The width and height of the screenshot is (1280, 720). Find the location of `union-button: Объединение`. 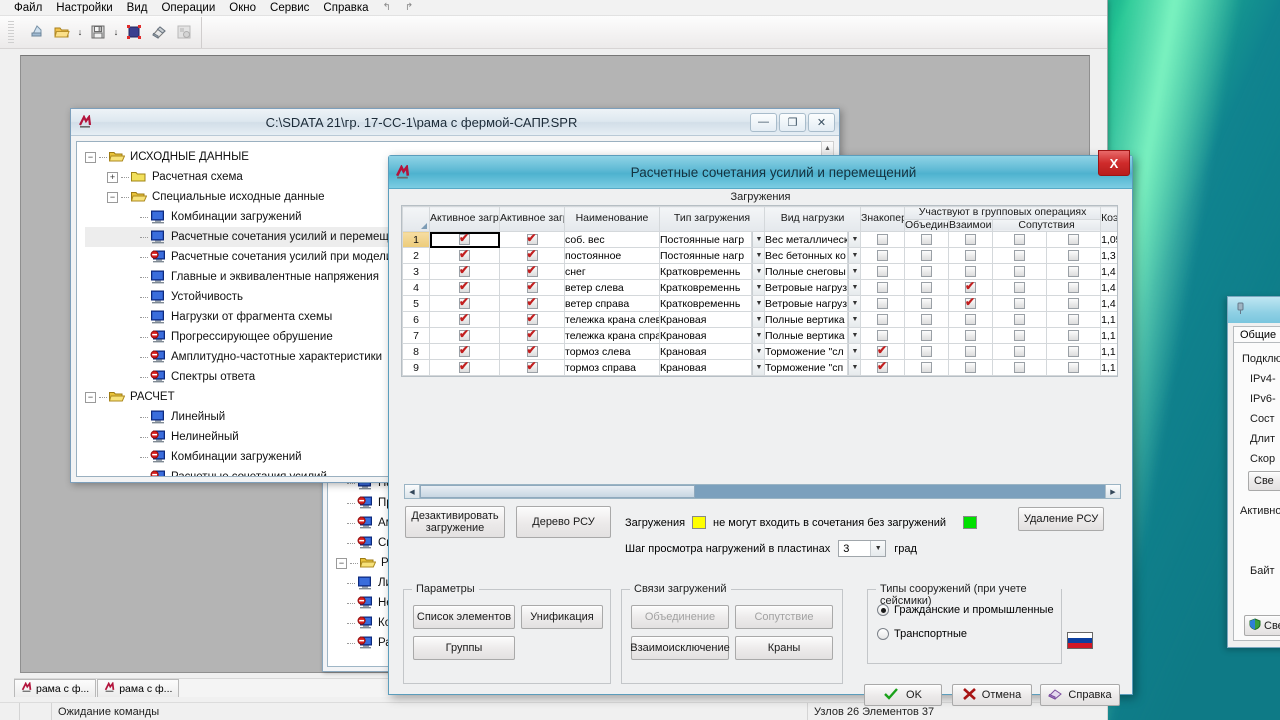

union-button: Объединение is located at coordinates (680, 617).